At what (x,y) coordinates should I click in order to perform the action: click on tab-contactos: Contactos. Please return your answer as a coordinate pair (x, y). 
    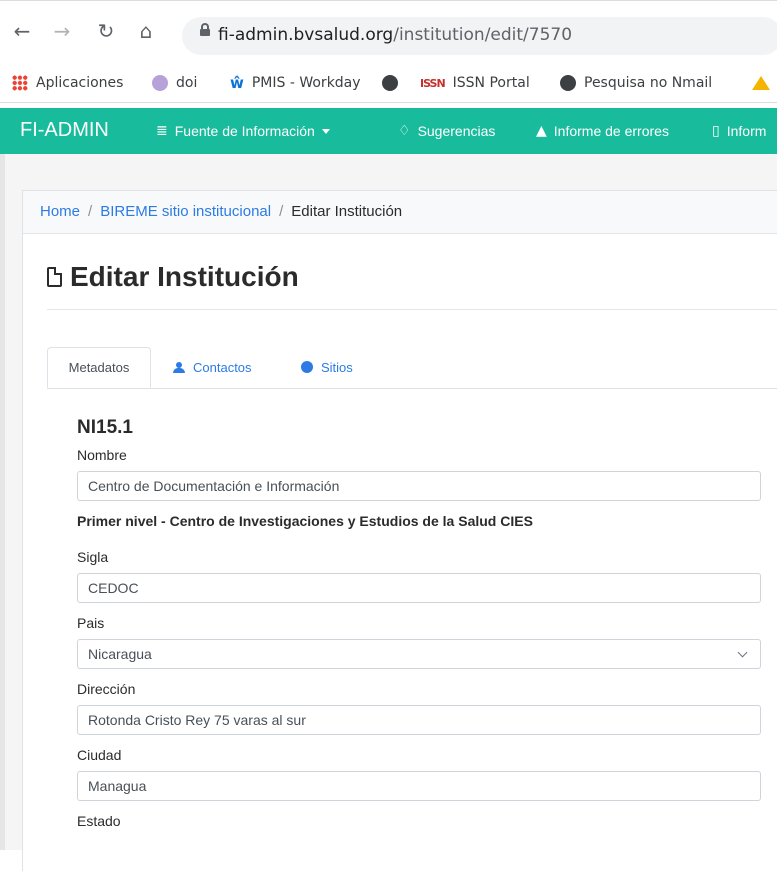
    Looking at the image, I should click on (212, 367).